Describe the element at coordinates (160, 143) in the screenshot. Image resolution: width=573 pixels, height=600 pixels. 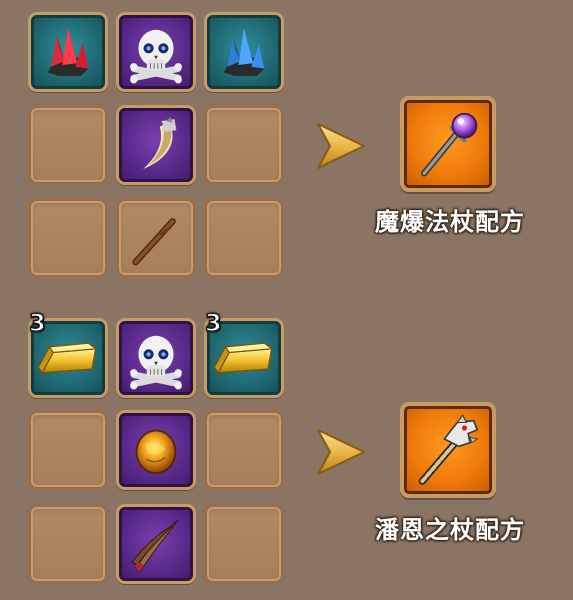
I see `fang-icon` at that location.